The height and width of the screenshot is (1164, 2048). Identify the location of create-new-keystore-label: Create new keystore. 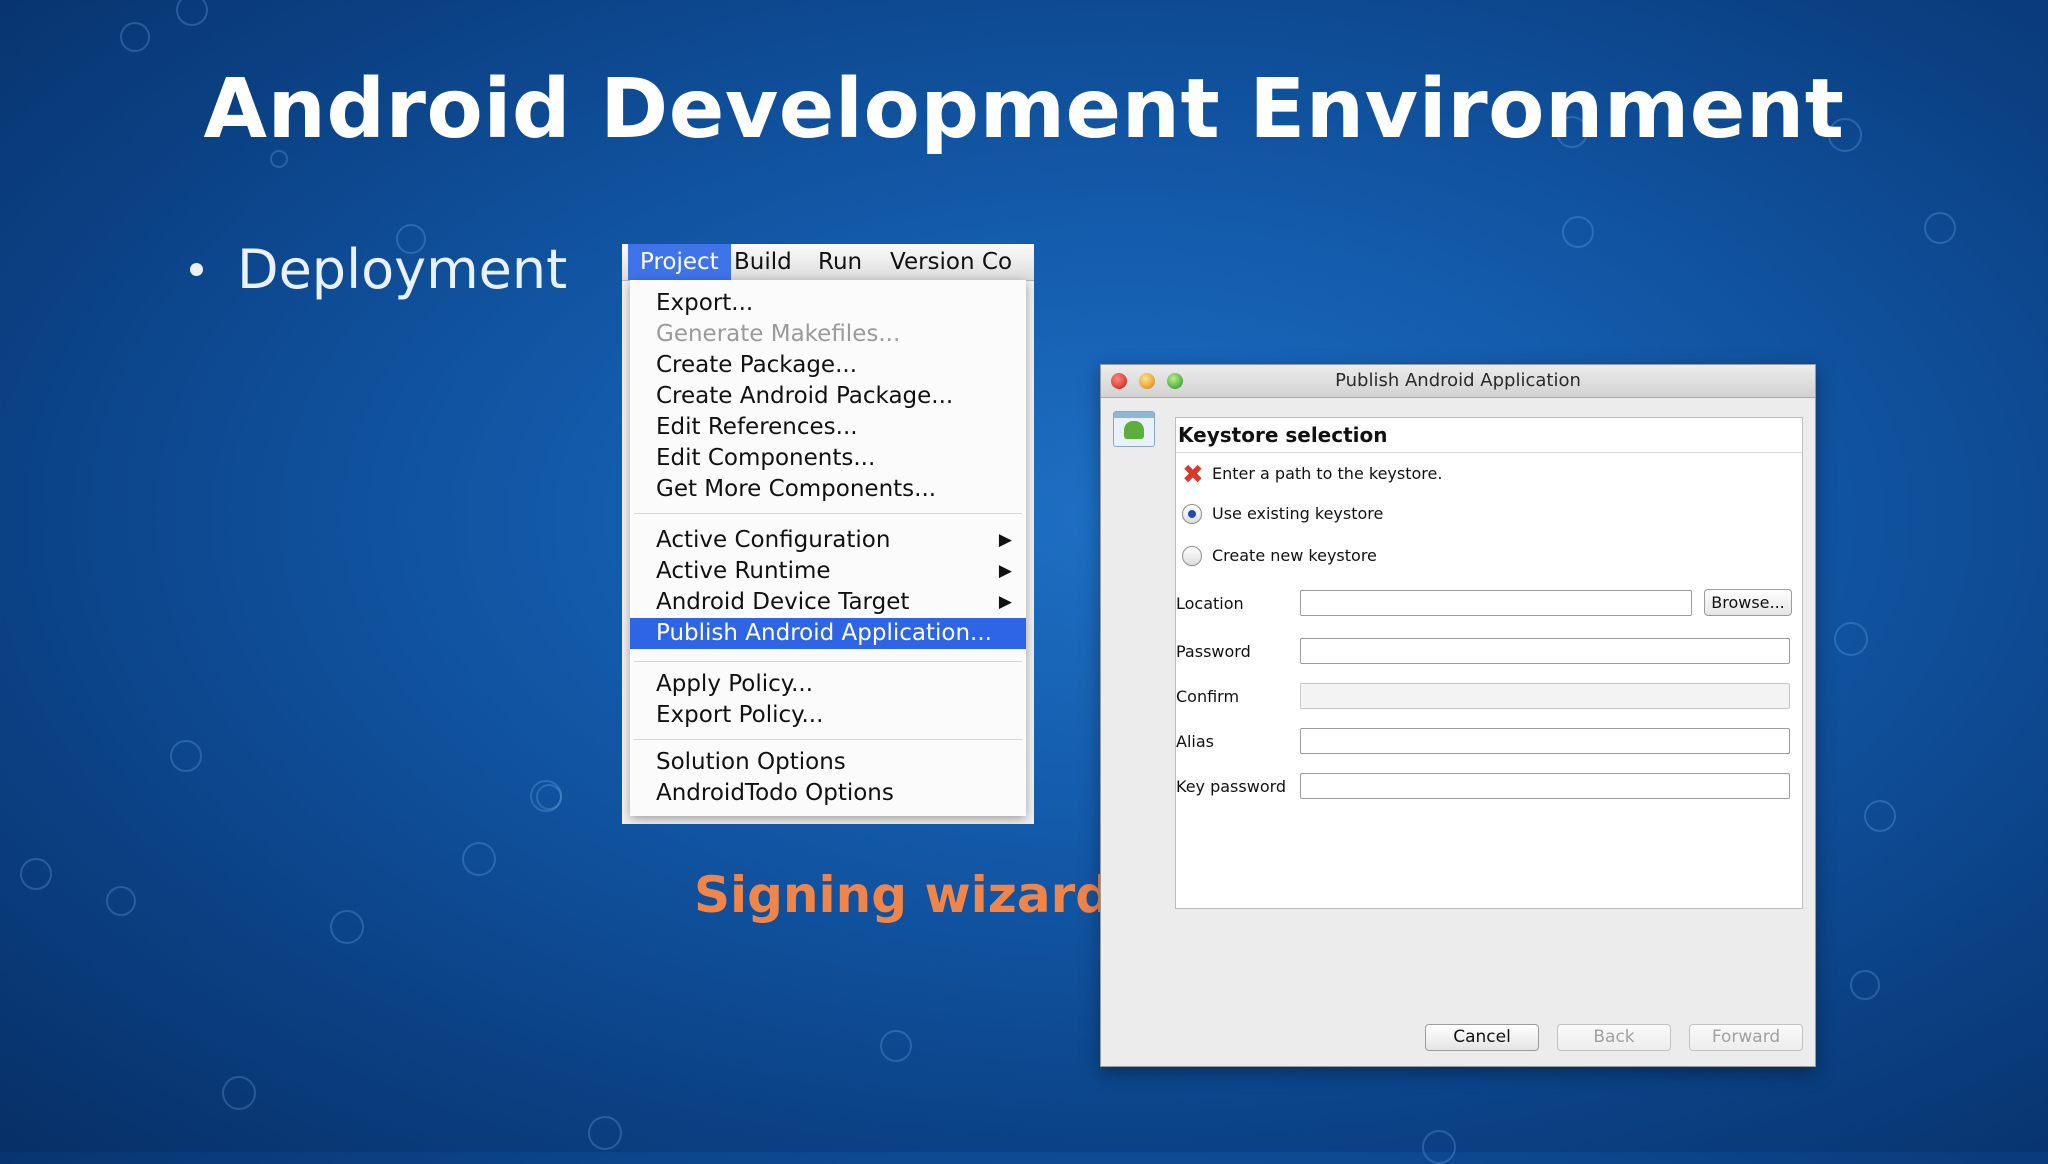
(1294, 555).